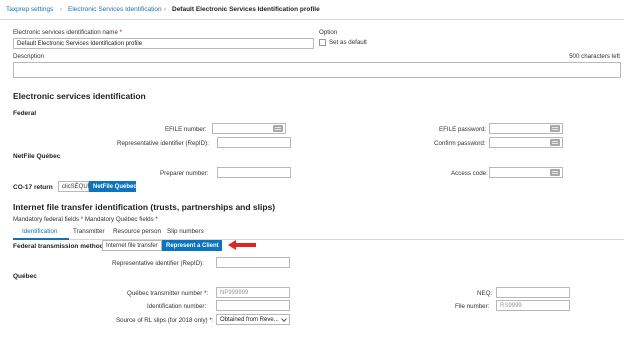 This screenshot has width=624, height=343. What do you see at coordinates (328, 32) in the screenshot?
I see `option-label: Option` at bounding box center [328, 32].